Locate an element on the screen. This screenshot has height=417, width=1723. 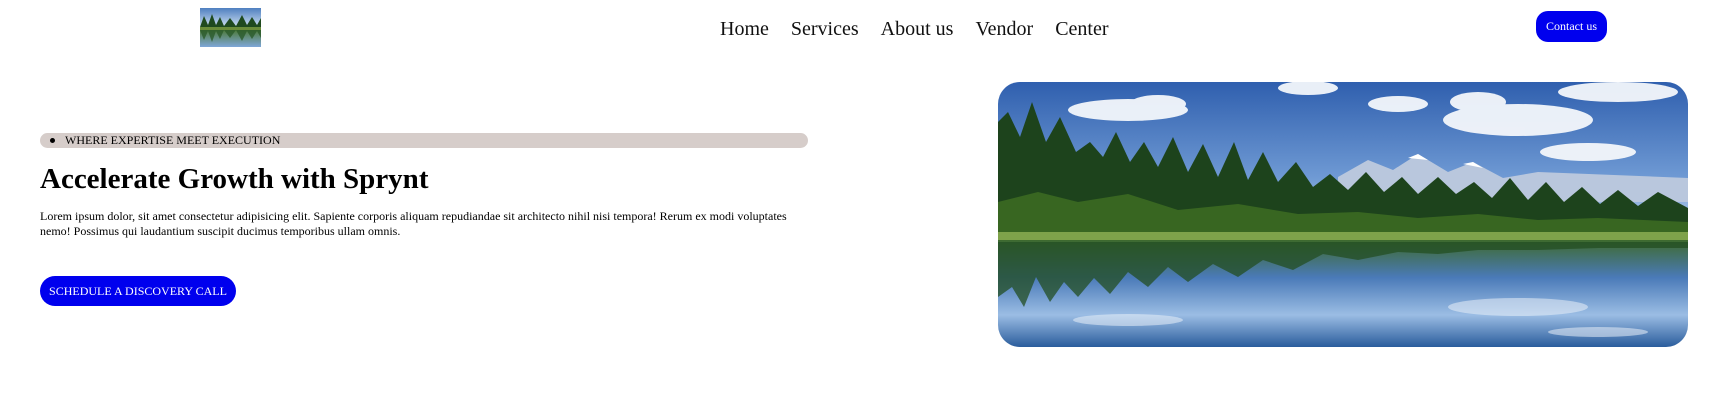
main-nav: Home Services About us Vendor Center is located at coordinates (914, 29).